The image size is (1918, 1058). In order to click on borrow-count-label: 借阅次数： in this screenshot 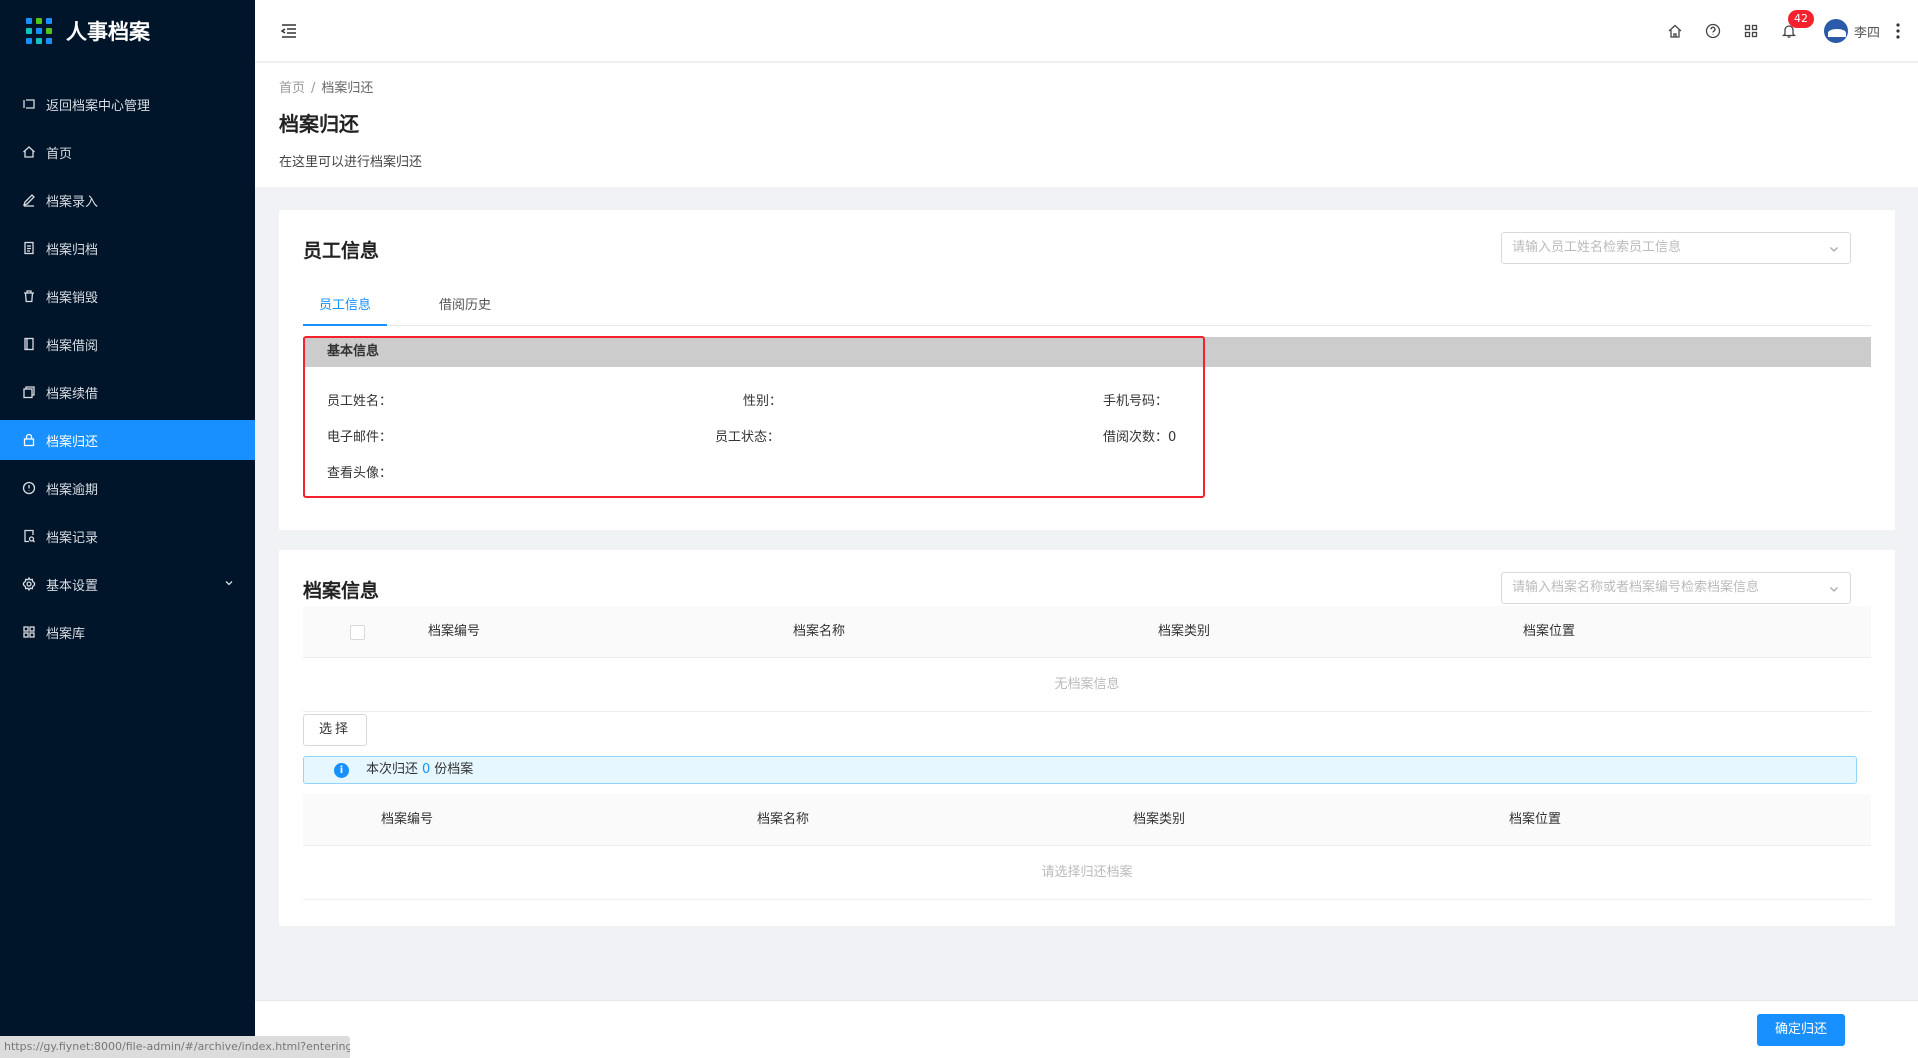, I will do `click(1136, 437)`.